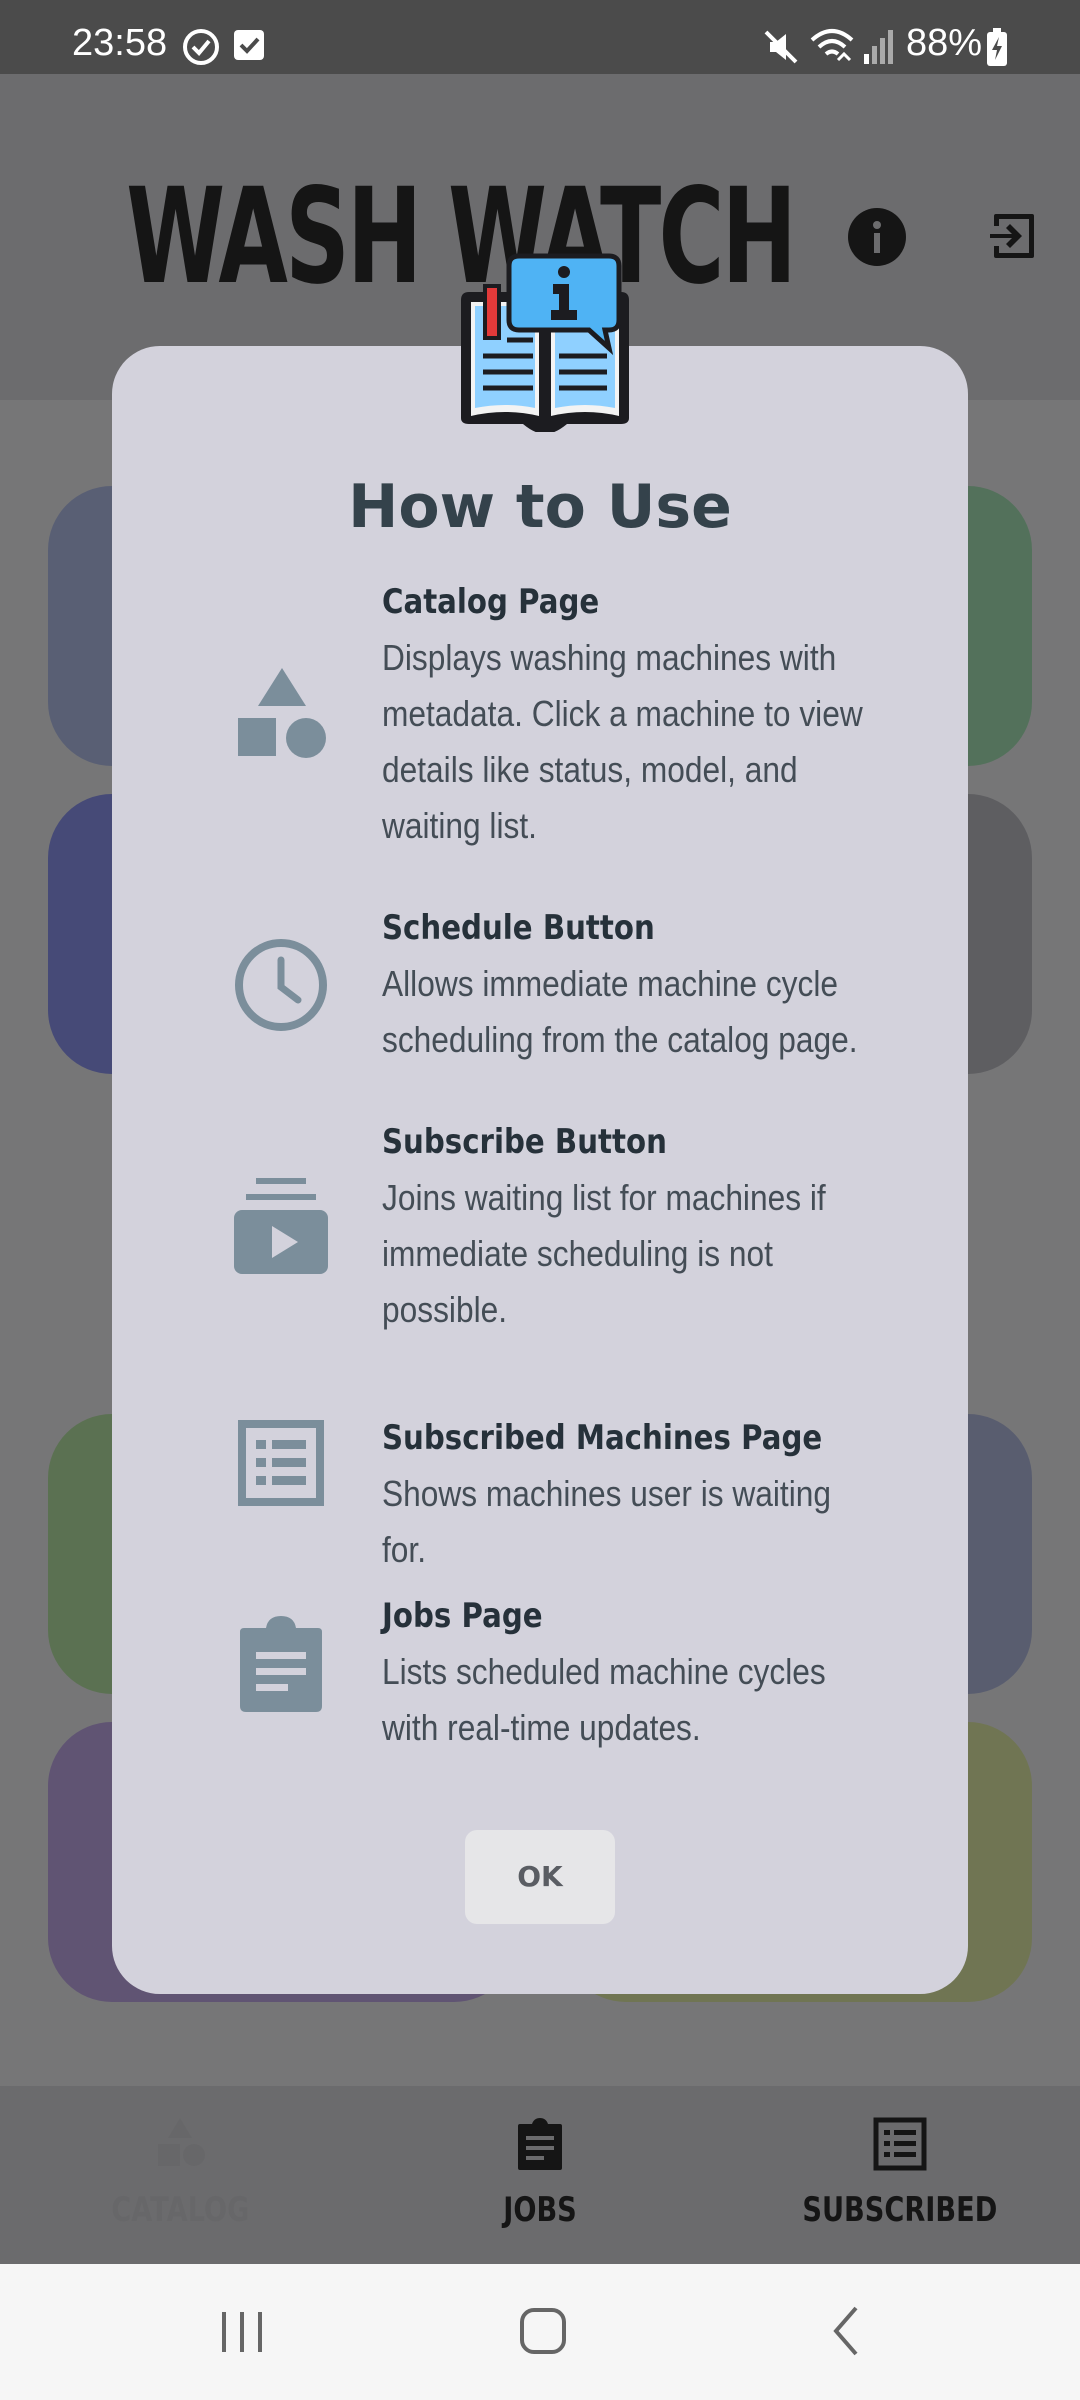 The width and height of the screenshot is (1080, 2400). Describe the element at coordinates (462, 1616) in the screenshot. I see `help-item-title: Jobs Page` at that location.